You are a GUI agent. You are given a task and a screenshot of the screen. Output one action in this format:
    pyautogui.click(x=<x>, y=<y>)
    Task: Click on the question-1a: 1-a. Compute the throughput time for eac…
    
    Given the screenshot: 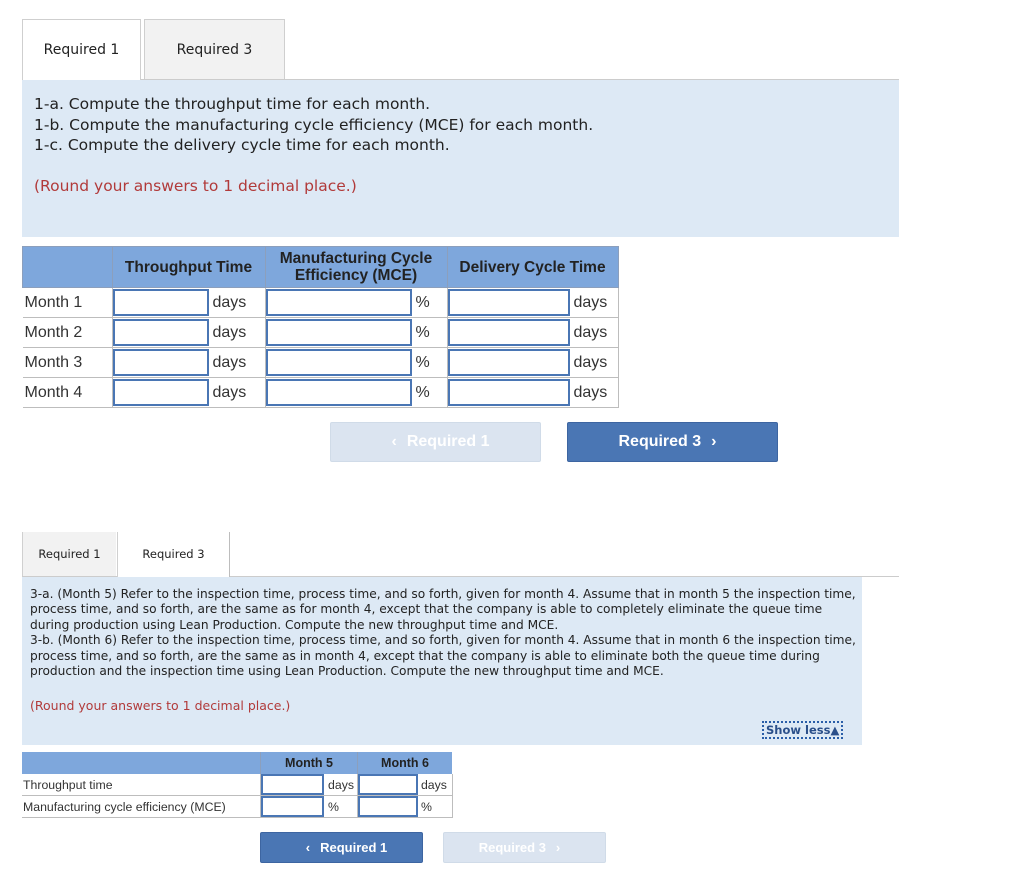 What is the action you would take?
    pyautogui.click(x=232, y=104)
    